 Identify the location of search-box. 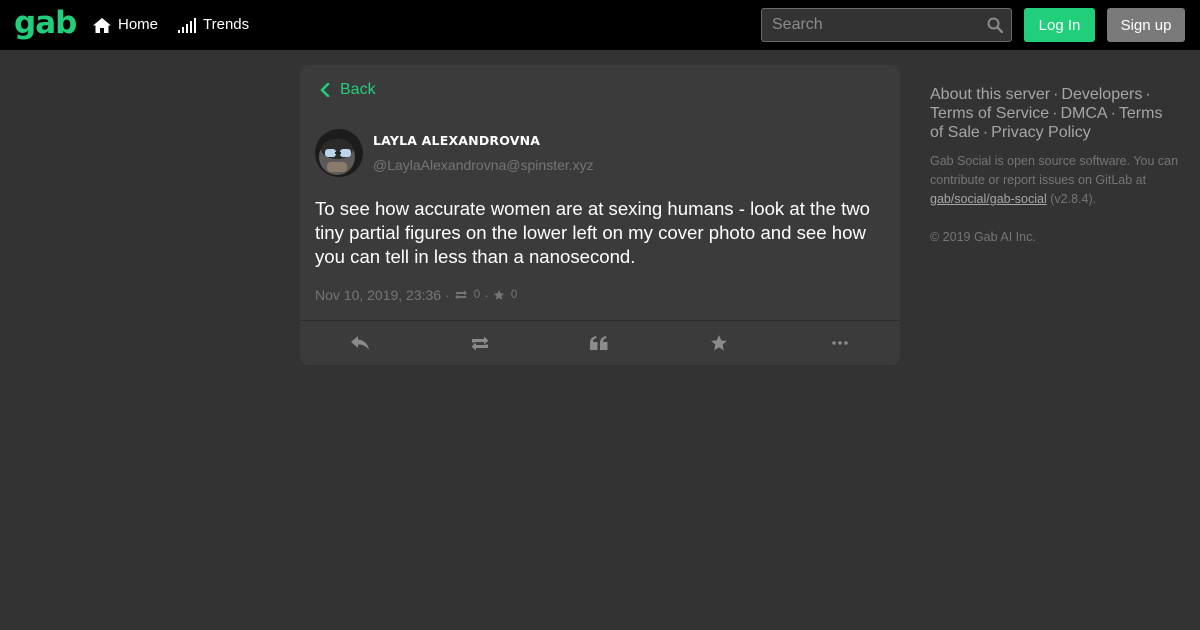
(886, 25).